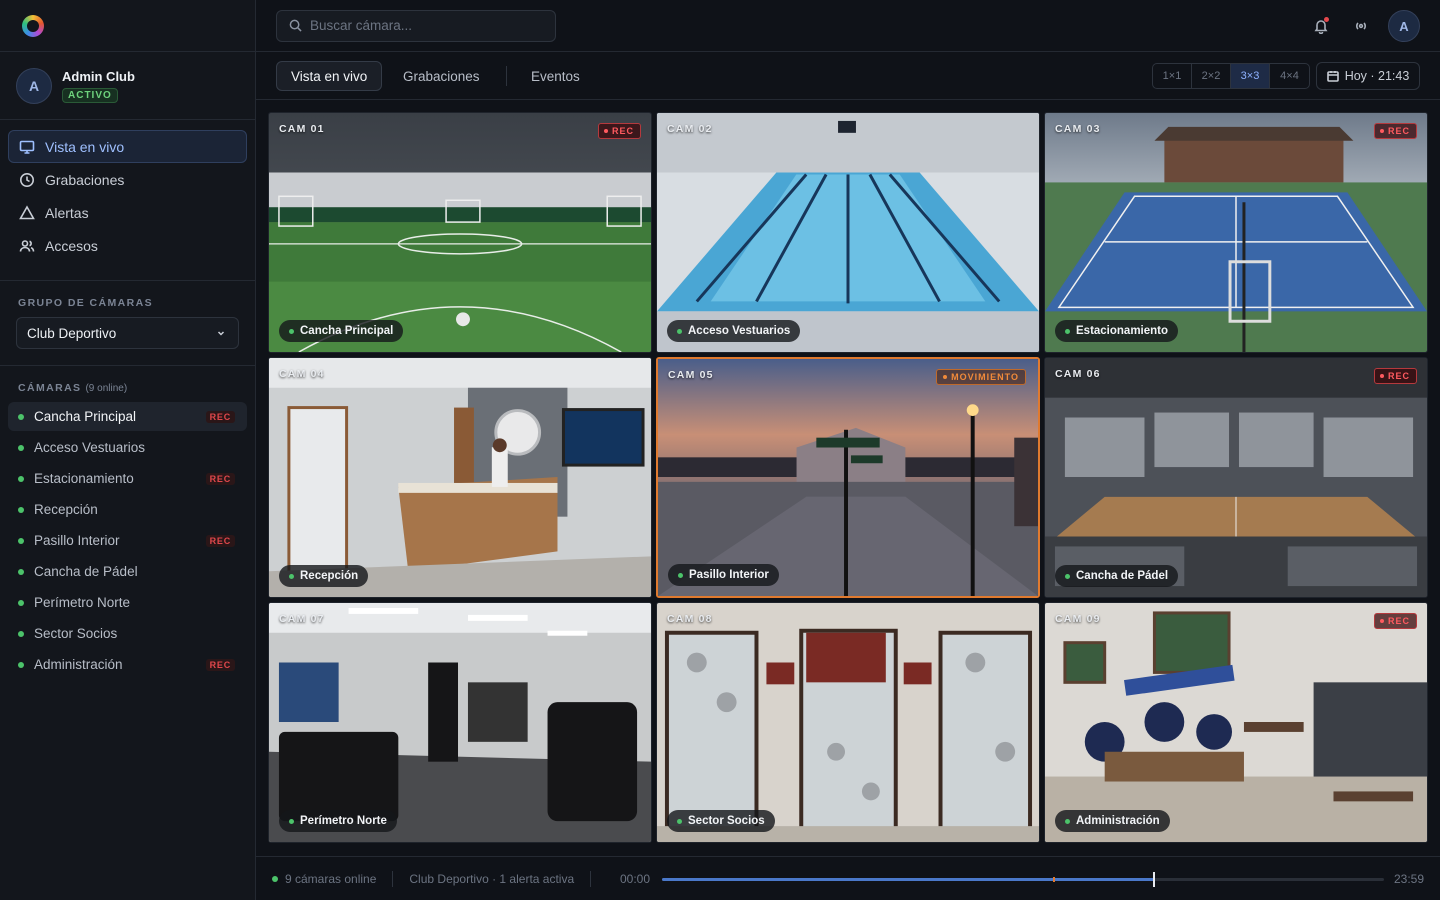 The width and height of the screenshot is (1440, 900). I want to click on user-card: A Admin Club ACTIVO, so click(127, 86).